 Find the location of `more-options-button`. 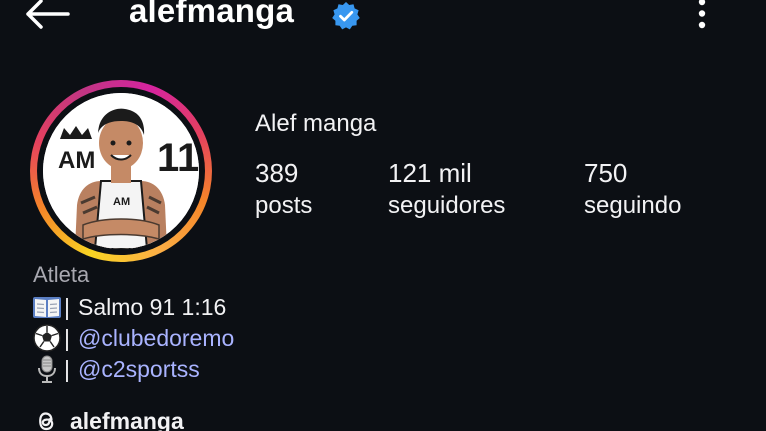

more-options-button is located at coordinates (702, 16).